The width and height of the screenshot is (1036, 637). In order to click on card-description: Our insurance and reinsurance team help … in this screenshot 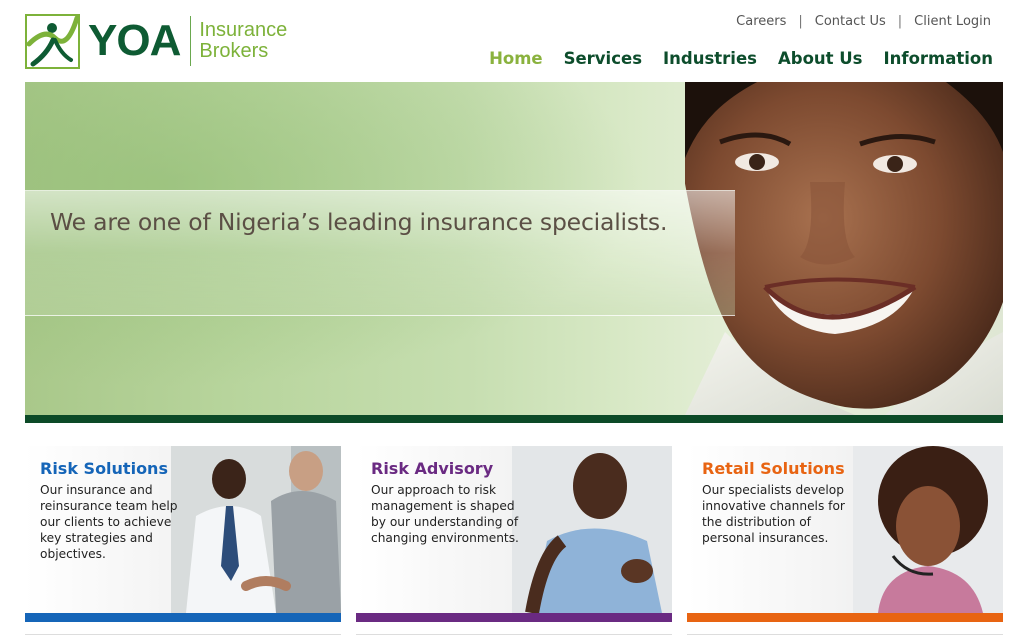, I will do `click(109, 522)`.